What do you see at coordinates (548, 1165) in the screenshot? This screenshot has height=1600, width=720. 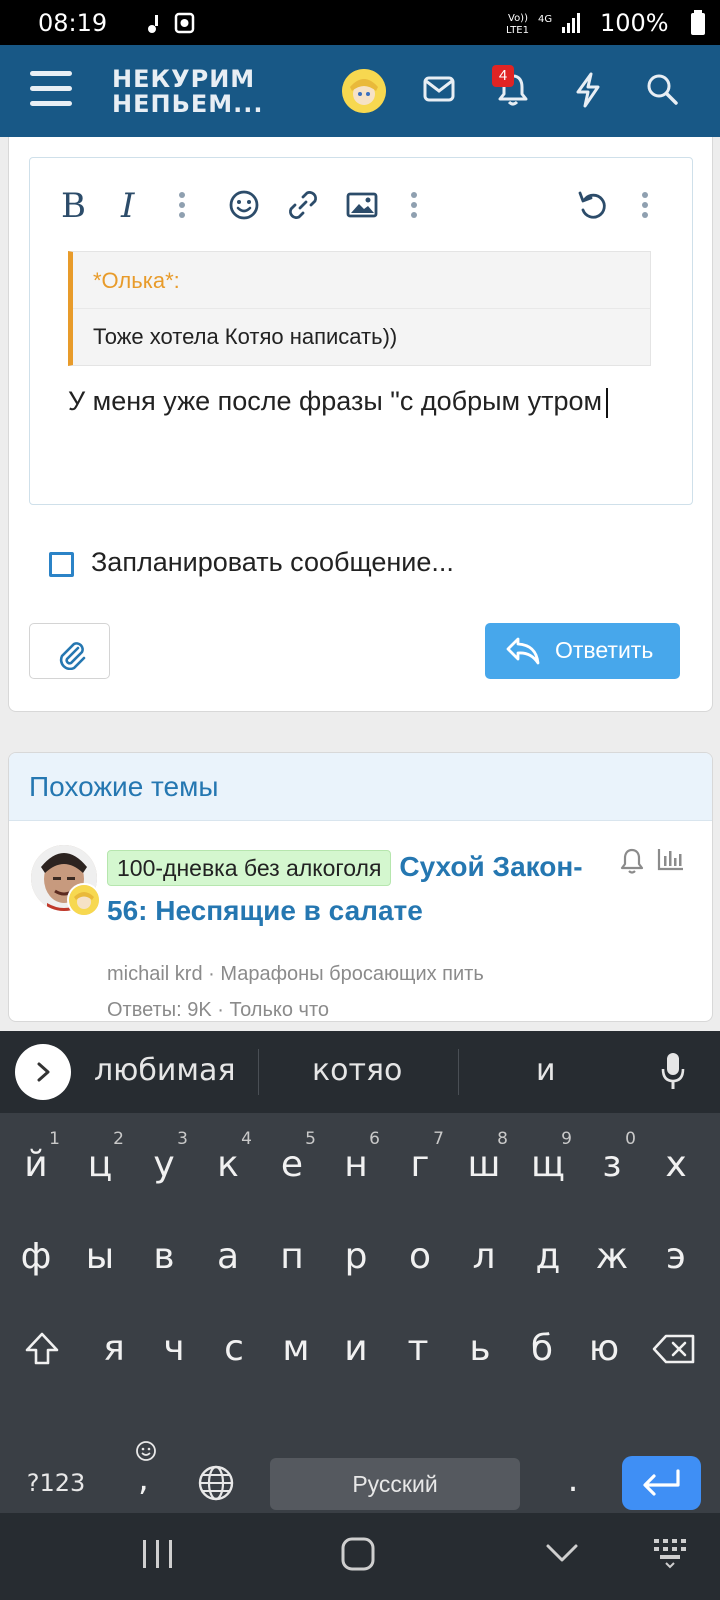 I see `key-щ: щ9` at bounding box center [548, 1165].